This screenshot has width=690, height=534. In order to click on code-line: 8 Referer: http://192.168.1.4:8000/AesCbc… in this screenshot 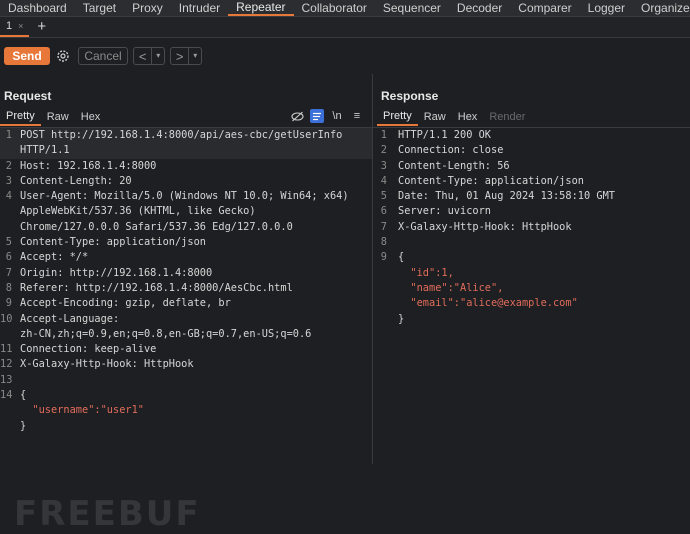, I will do `click(149, 287)`.